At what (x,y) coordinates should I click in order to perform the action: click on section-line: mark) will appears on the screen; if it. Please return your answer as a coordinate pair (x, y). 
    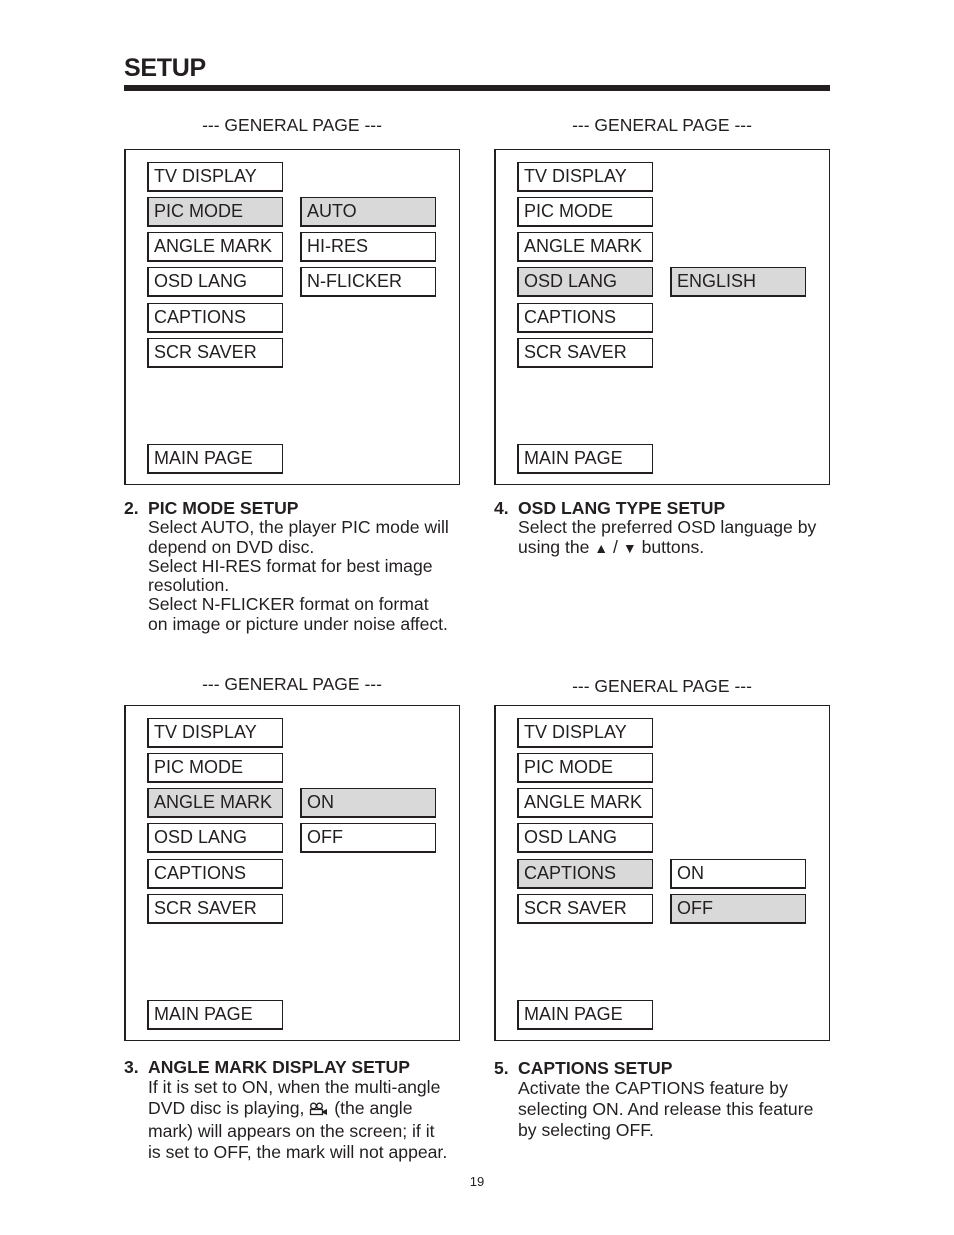
    Looking at the image, I should click on (291, 1131).